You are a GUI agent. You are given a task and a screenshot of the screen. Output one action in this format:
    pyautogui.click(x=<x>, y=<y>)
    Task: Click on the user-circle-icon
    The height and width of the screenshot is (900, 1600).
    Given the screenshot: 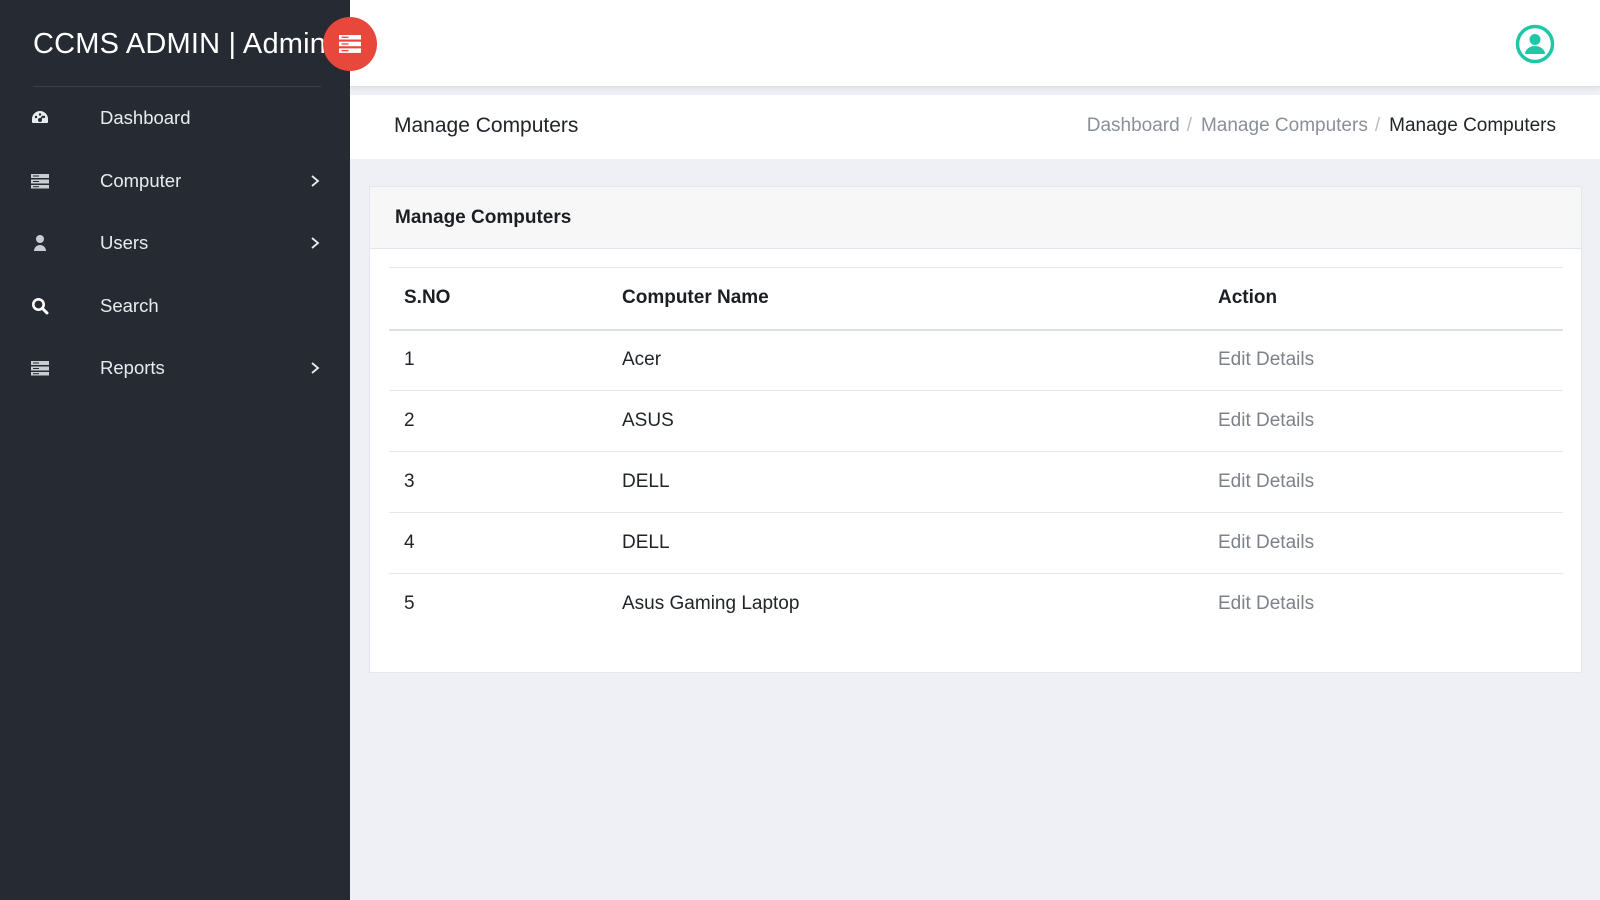 What is the action you would take?
    pyautogui.click(x=1535, y=44)
    